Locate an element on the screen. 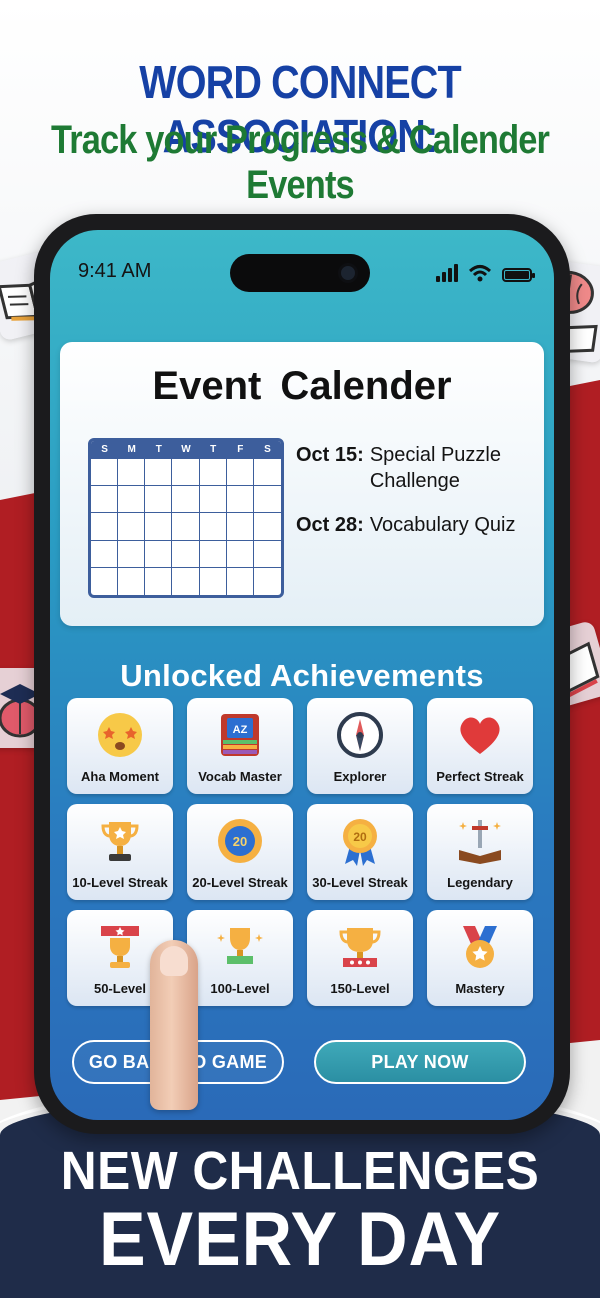 Image resolution: width=600 pixels, height=1298 pixels. calendar-grid is located at coordinates (186, 527).